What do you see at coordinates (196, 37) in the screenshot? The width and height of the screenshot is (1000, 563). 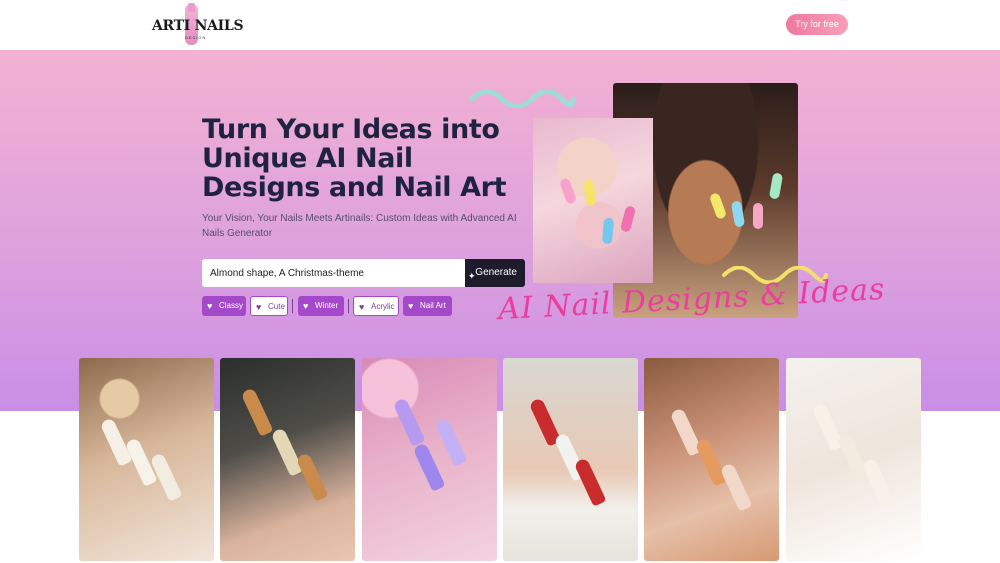 I see `logo-subtext: DESIGN` at bounding box center [196, 37].